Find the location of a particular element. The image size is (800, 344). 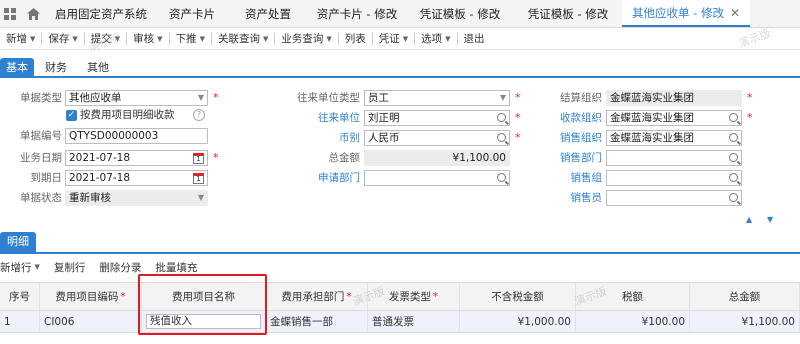

total-label: 总金额 is located at coordinates (344, 158).